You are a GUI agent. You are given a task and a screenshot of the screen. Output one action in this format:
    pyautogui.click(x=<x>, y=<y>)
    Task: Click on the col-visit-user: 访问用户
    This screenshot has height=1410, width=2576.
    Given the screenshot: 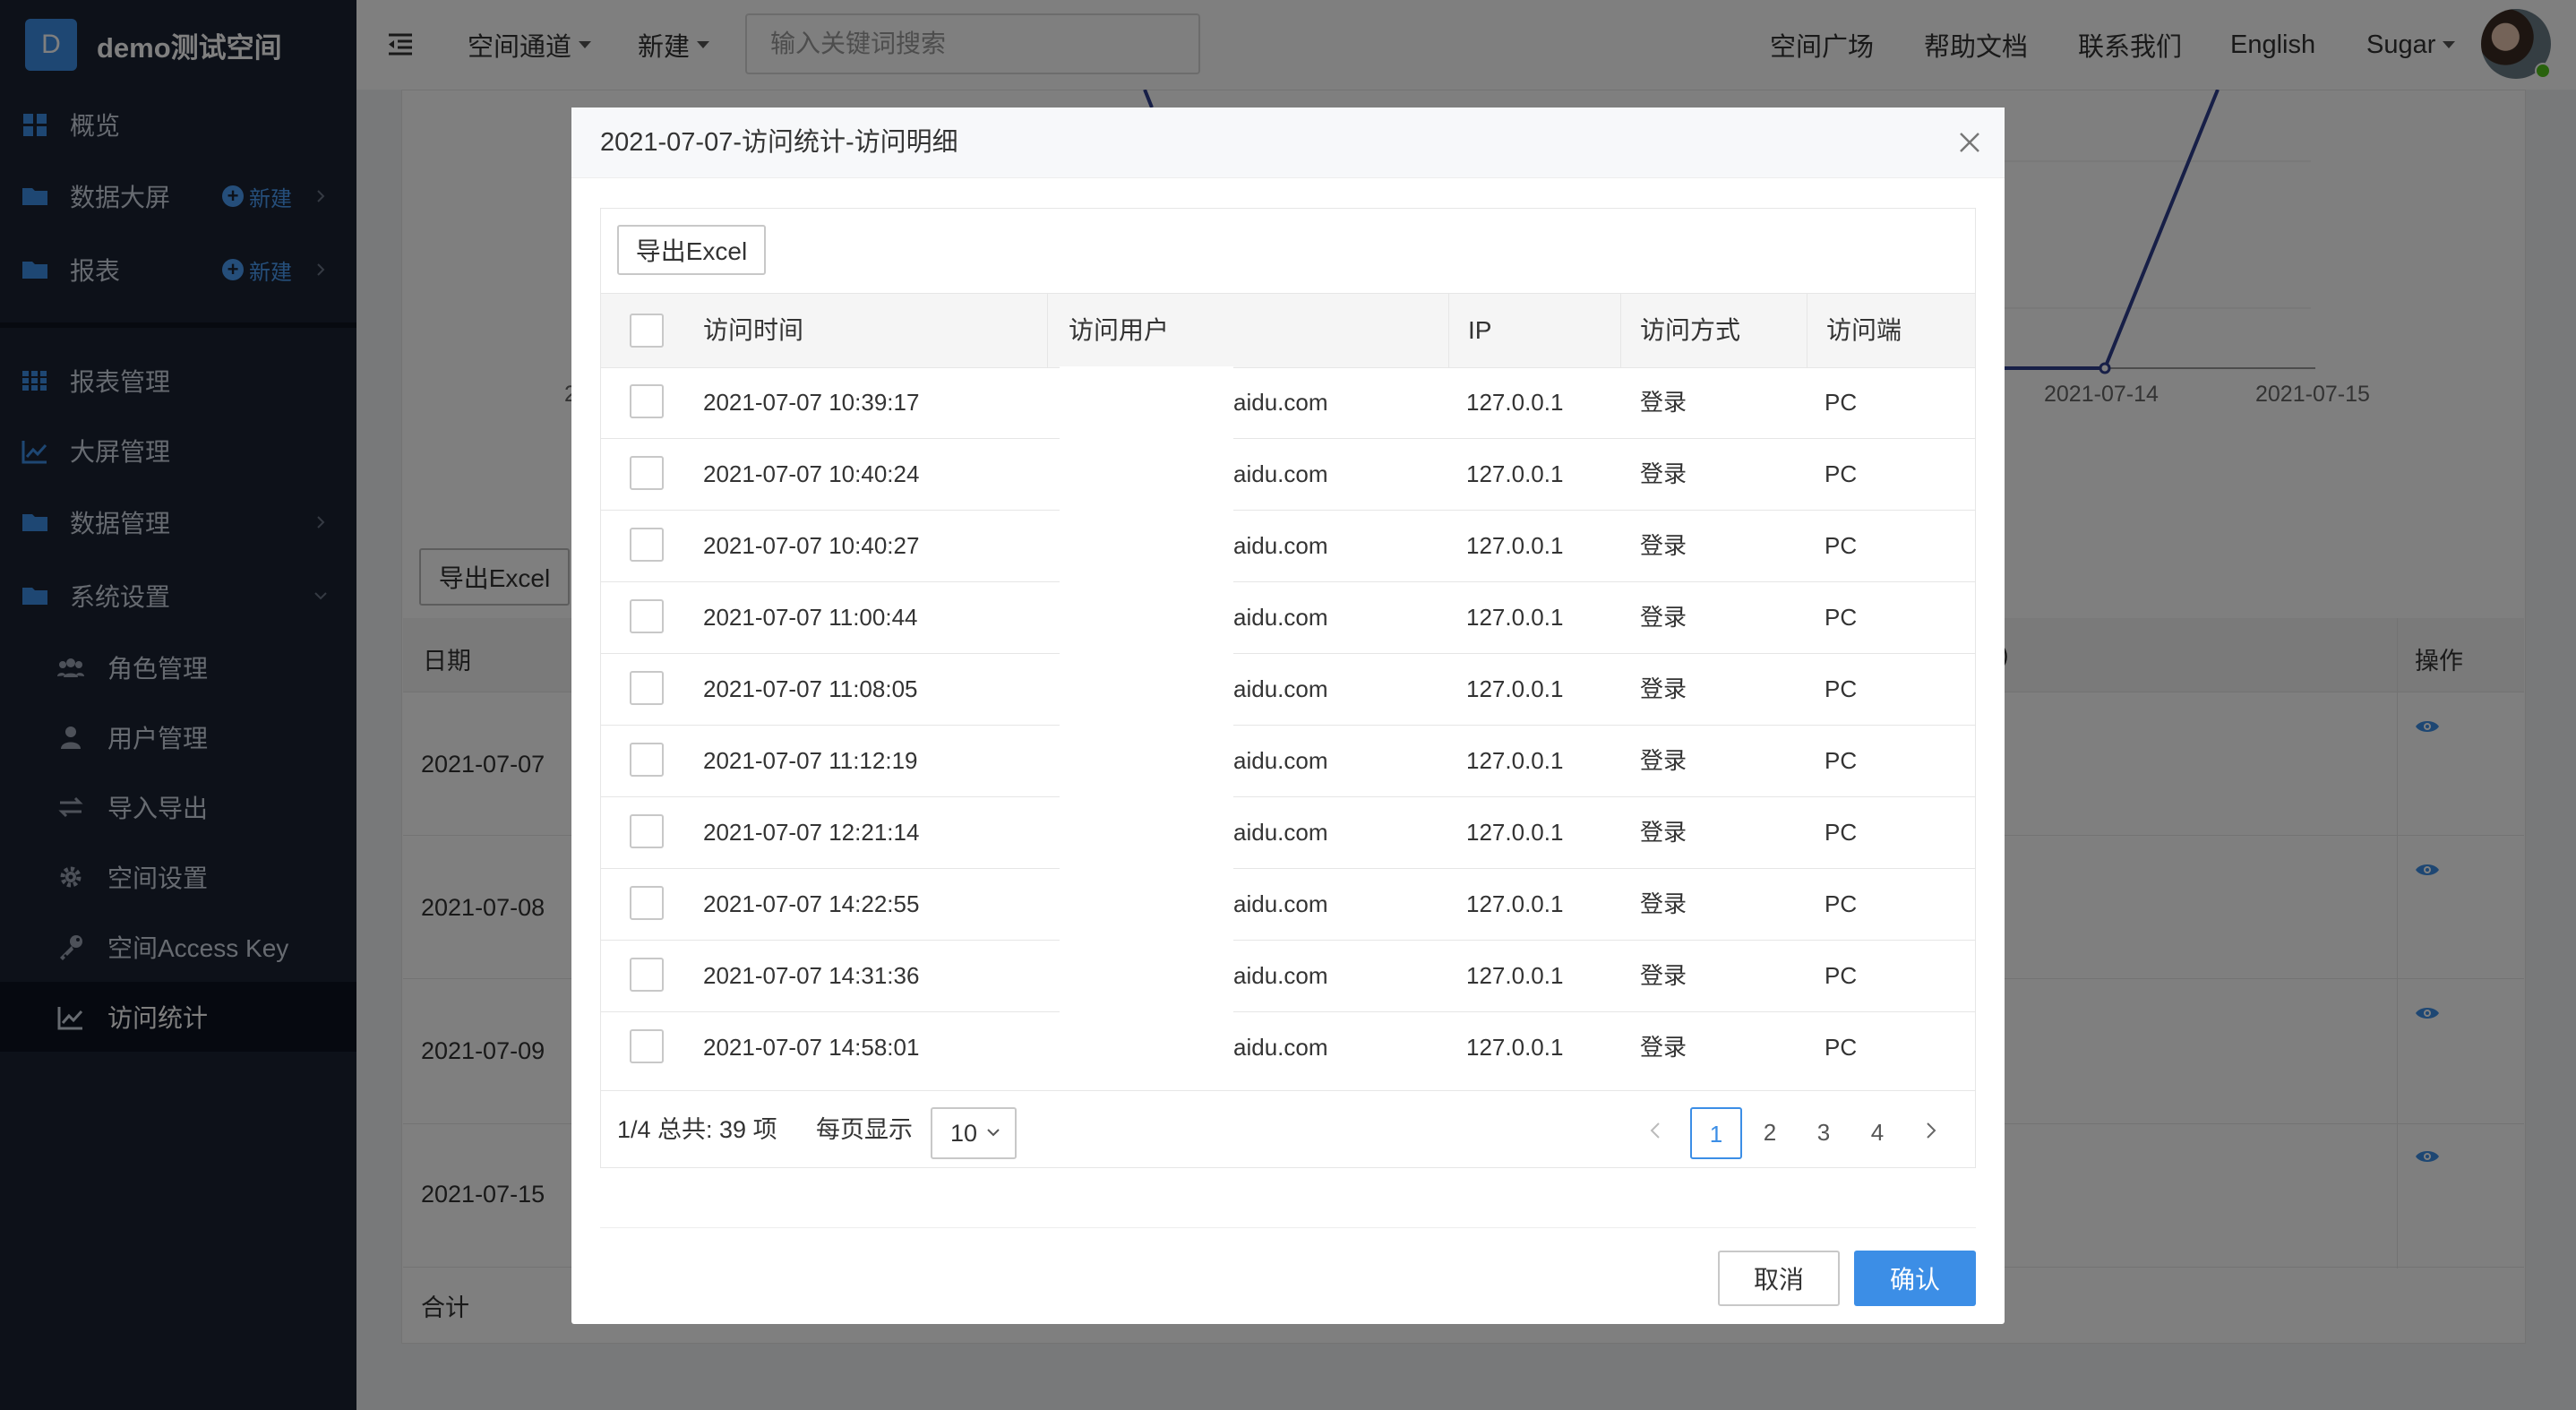 What is the action you would take?
    pyautogui.click(x=1119, y=330)
    